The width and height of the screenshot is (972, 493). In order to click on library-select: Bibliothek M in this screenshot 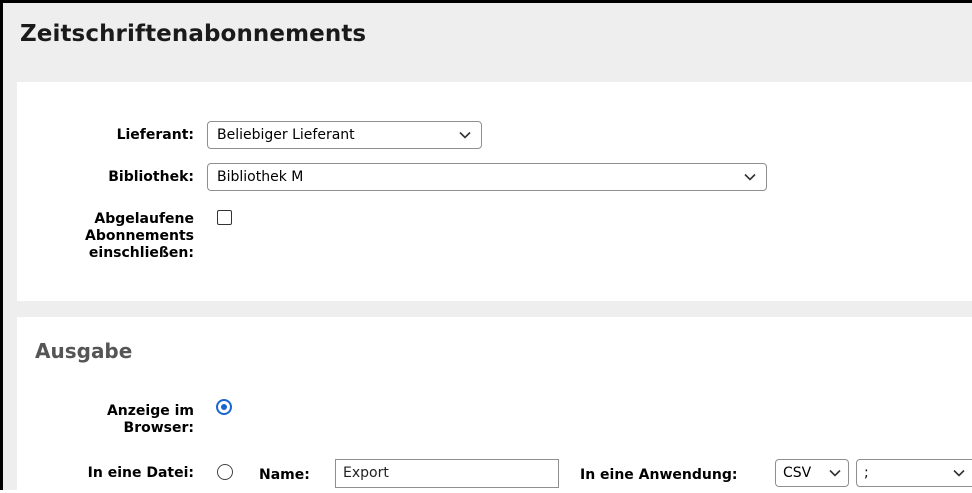, I will do `click(487, 177)`.